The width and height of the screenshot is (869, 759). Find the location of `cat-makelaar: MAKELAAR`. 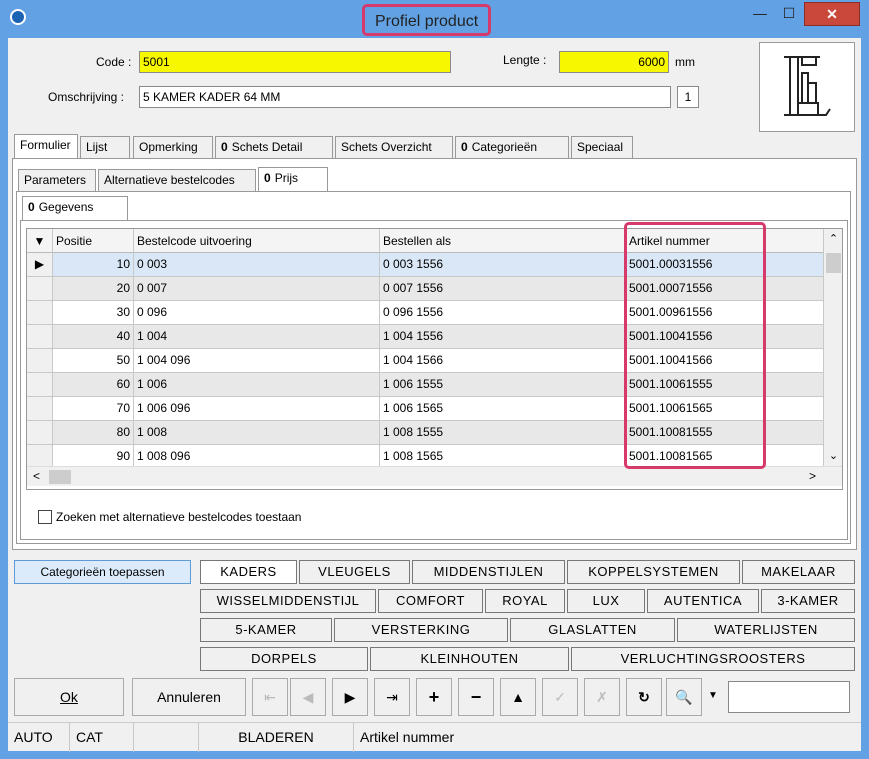

cat-makelaar: MAKELAAR is located at coordinates (798, 572).